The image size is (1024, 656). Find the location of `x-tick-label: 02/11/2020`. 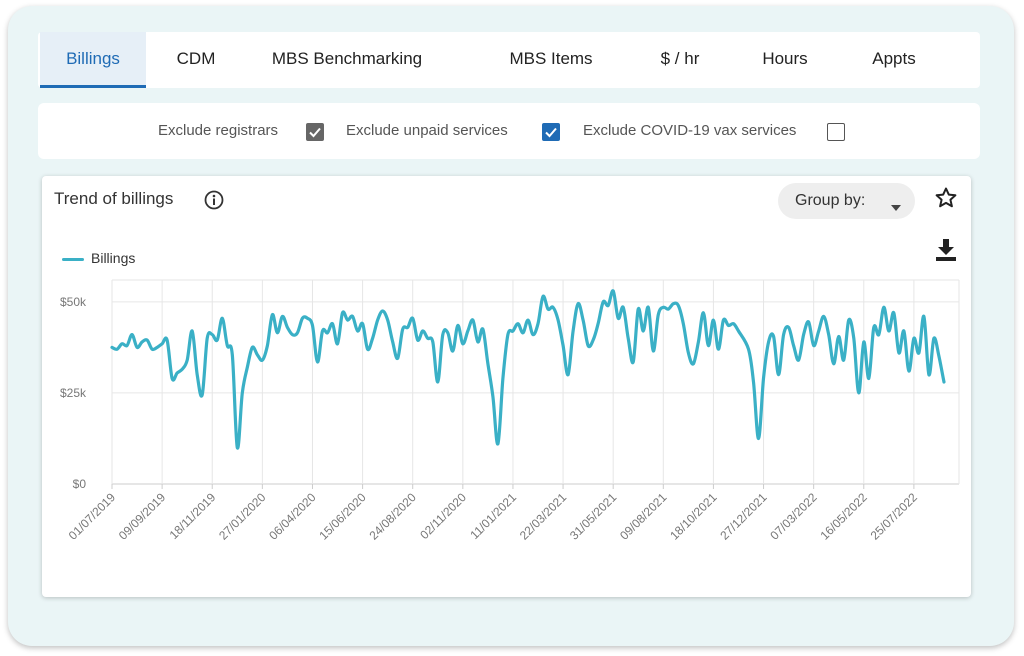

x-tick-label: 02/11/2020 is located at coordinates (443, 516).